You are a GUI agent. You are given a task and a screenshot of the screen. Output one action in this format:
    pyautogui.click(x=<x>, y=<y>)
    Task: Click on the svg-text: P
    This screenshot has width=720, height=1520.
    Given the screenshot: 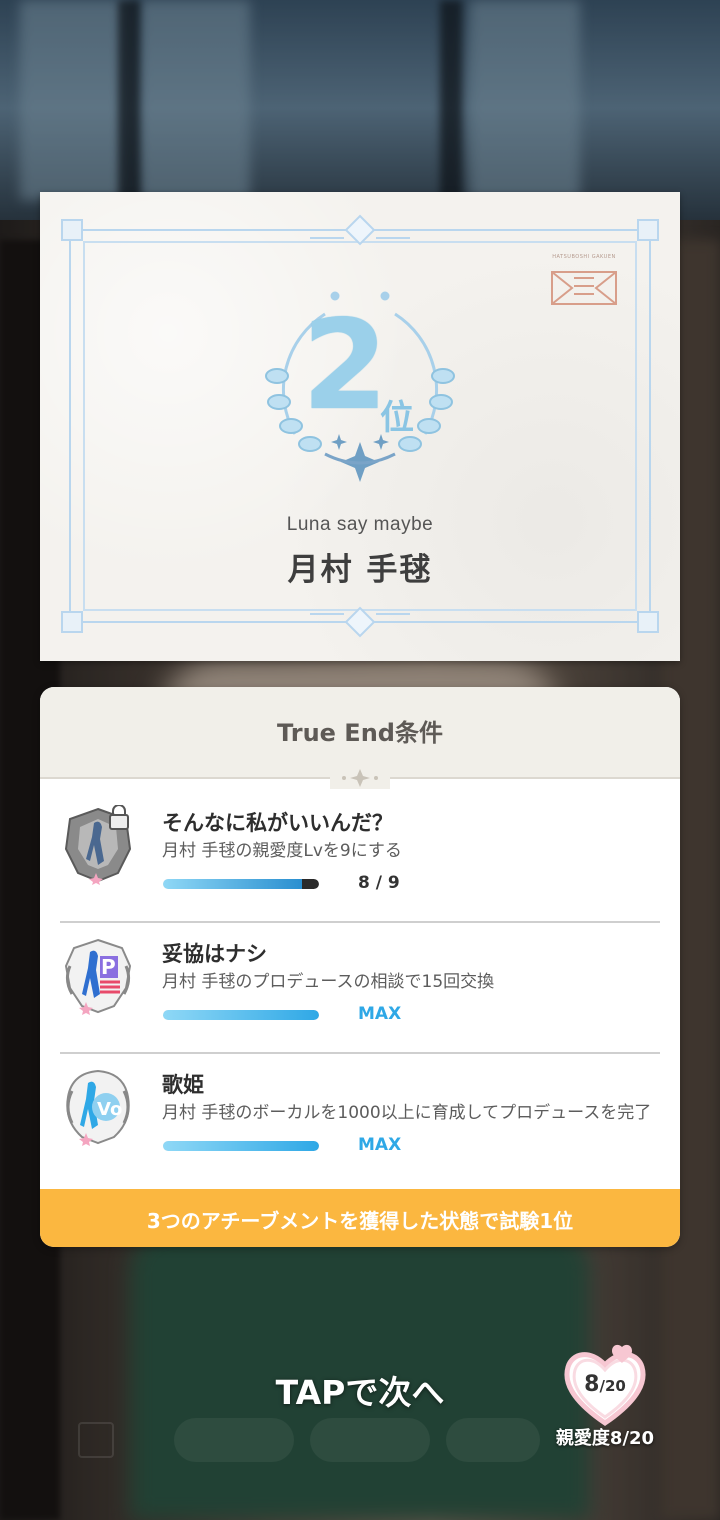 What is the action you would take?
    pyautogui.click(x=108, y=967)
    